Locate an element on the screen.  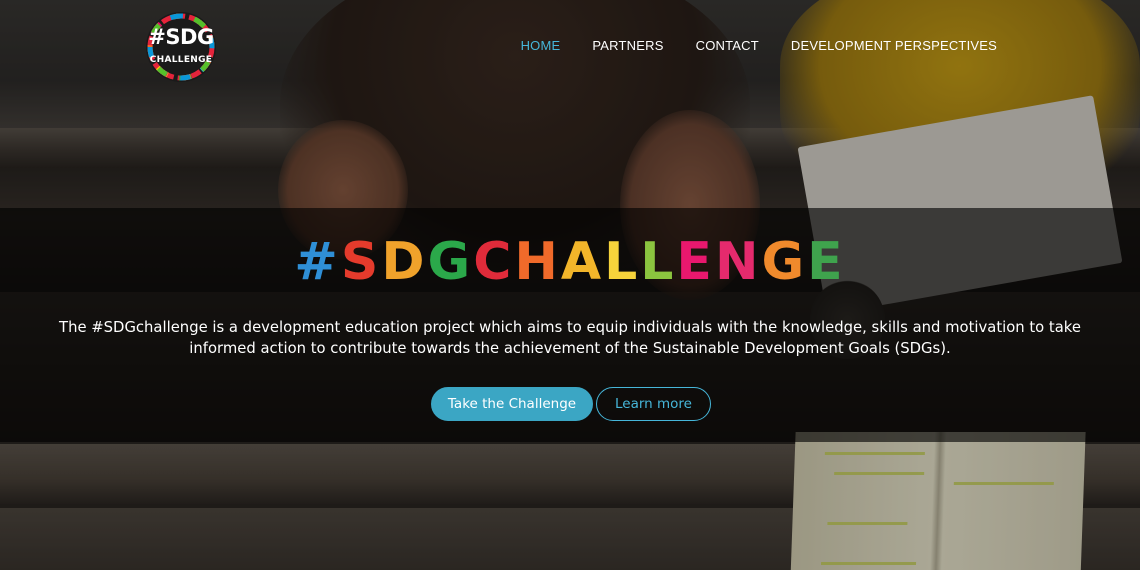
logo-text-challenge: CHALLENGE is located at coordinates (181, 60).